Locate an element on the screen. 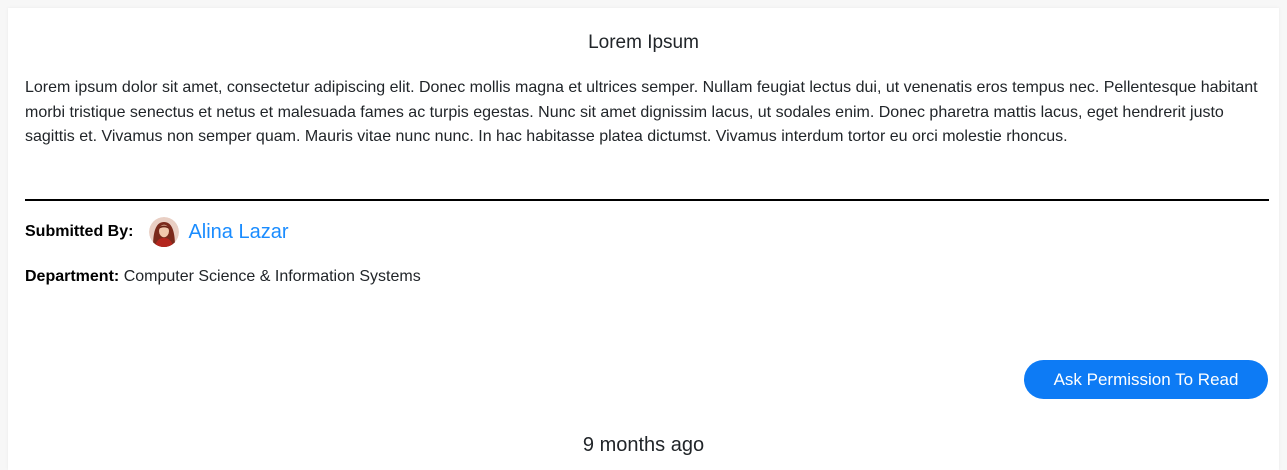 The height and width of the screenshot is (470, 1287). submitted-by-row: Submitted By: Alina Lazar is located at coordinates (157, 232).